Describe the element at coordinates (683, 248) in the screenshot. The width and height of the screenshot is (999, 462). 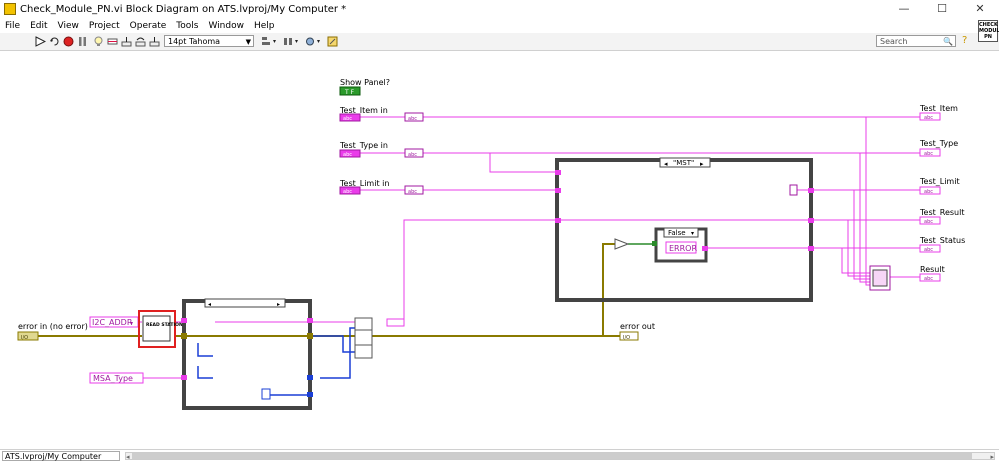
I see `error-string-const-value: ERROR` at that location.